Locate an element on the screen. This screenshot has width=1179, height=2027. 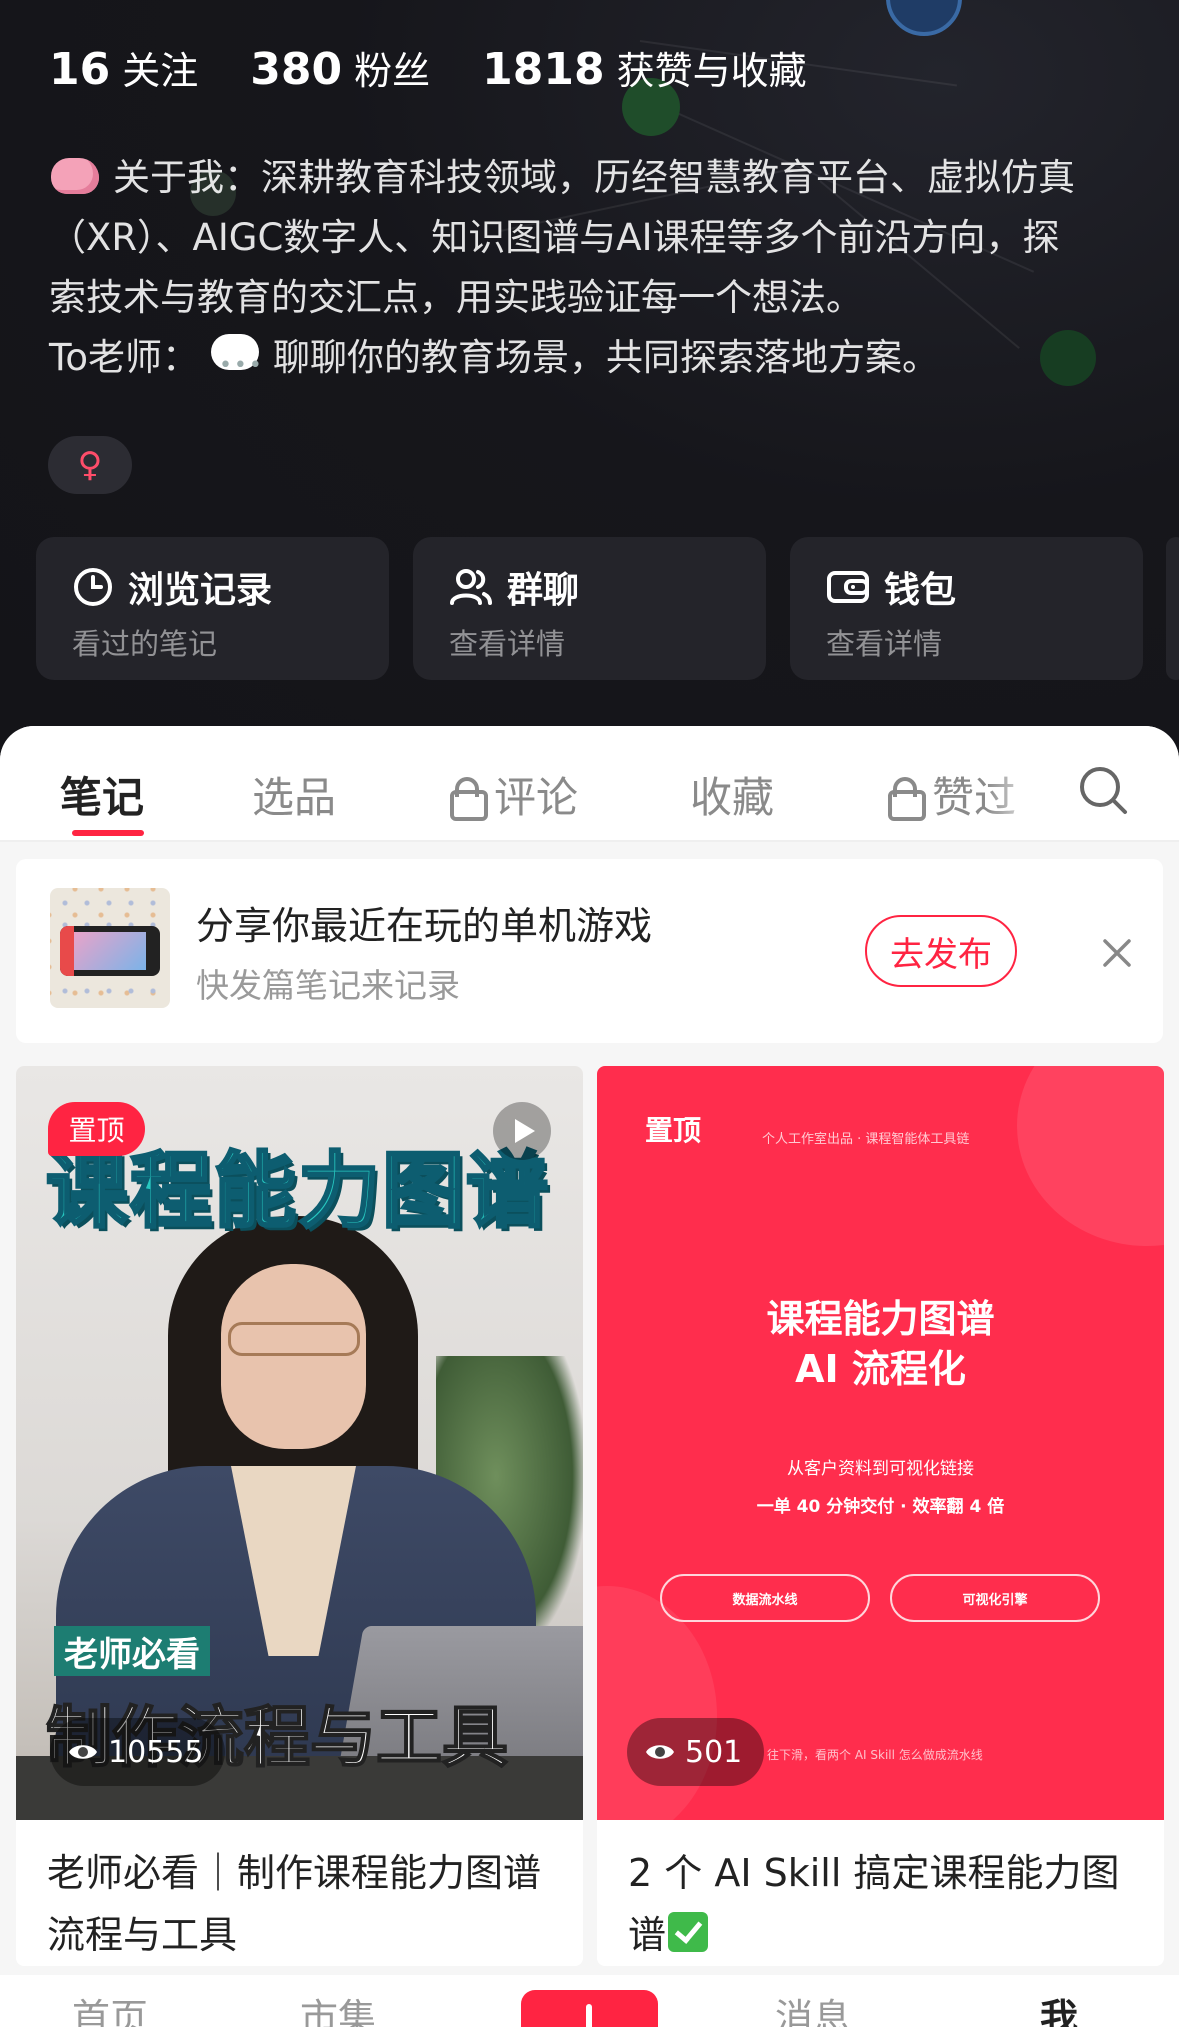
followers-label: 粉丝 is located at coordinates (392, 71).